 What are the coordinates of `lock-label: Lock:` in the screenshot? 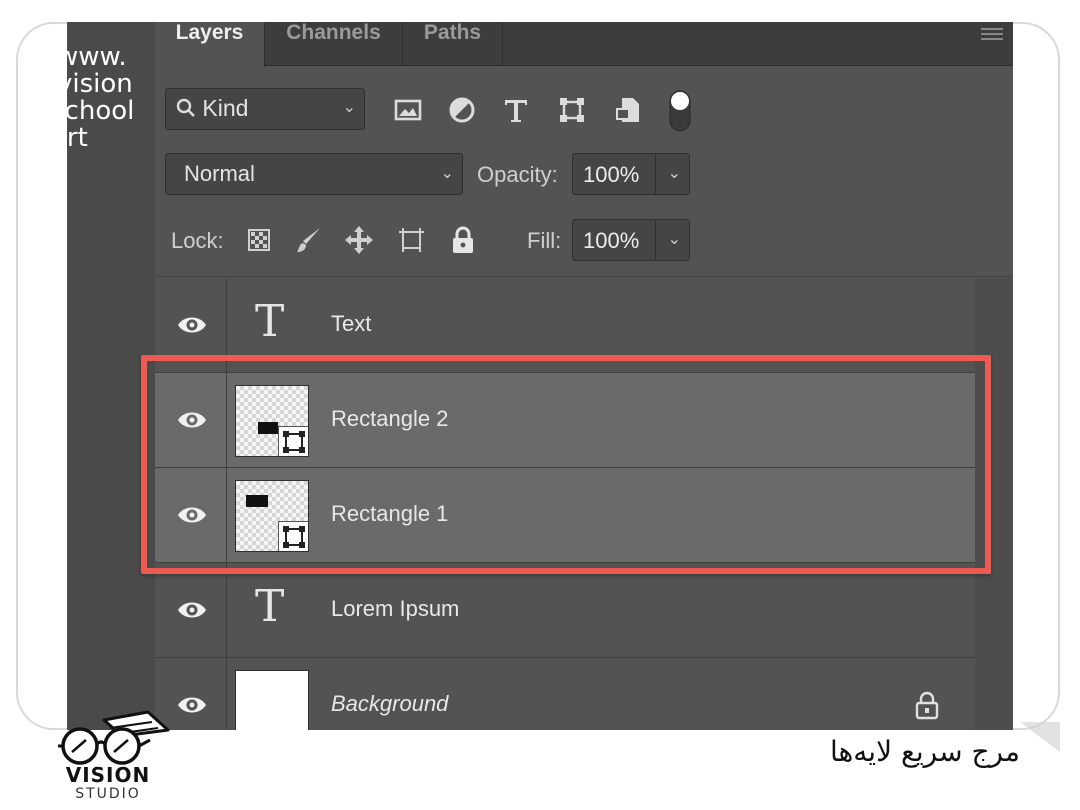 It's located at (197, 240).